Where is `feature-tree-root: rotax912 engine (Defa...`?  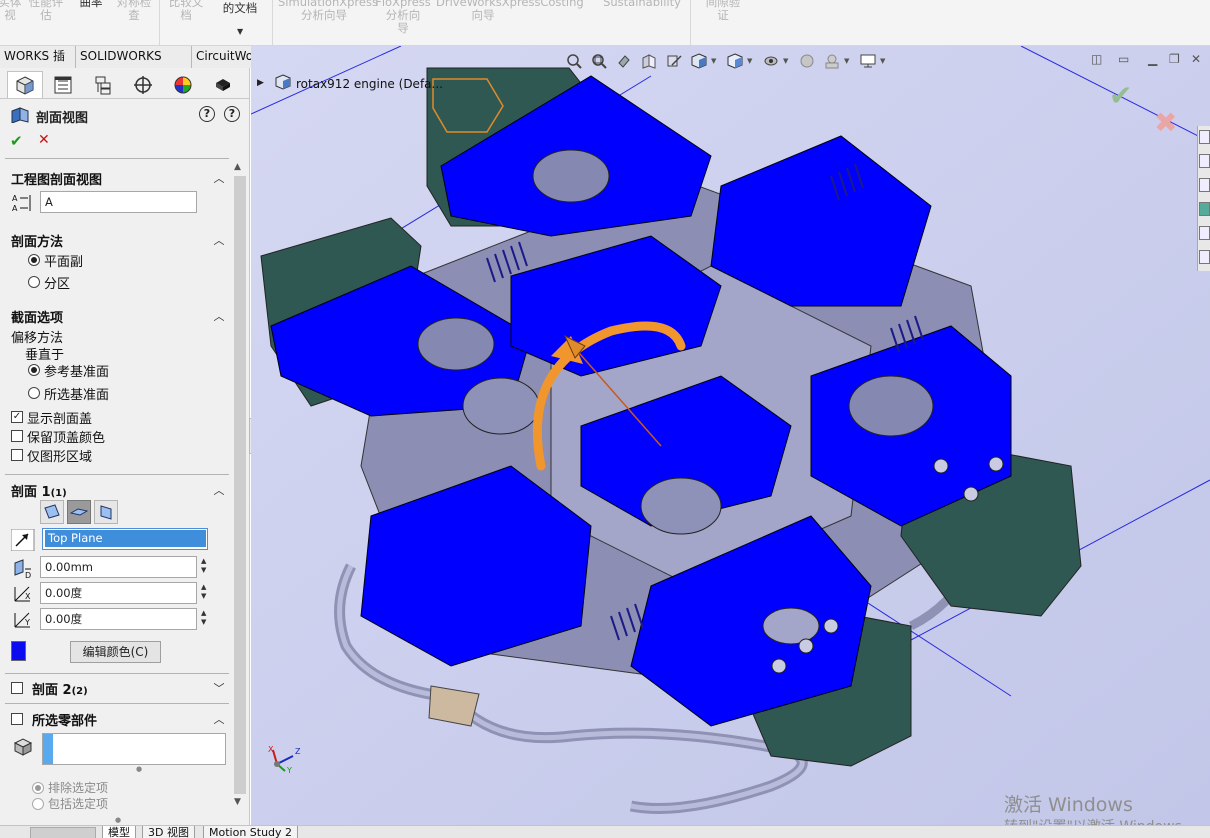 feature-tree-root: rotax912 engine (Defa... is located at coordinates (369, 84).